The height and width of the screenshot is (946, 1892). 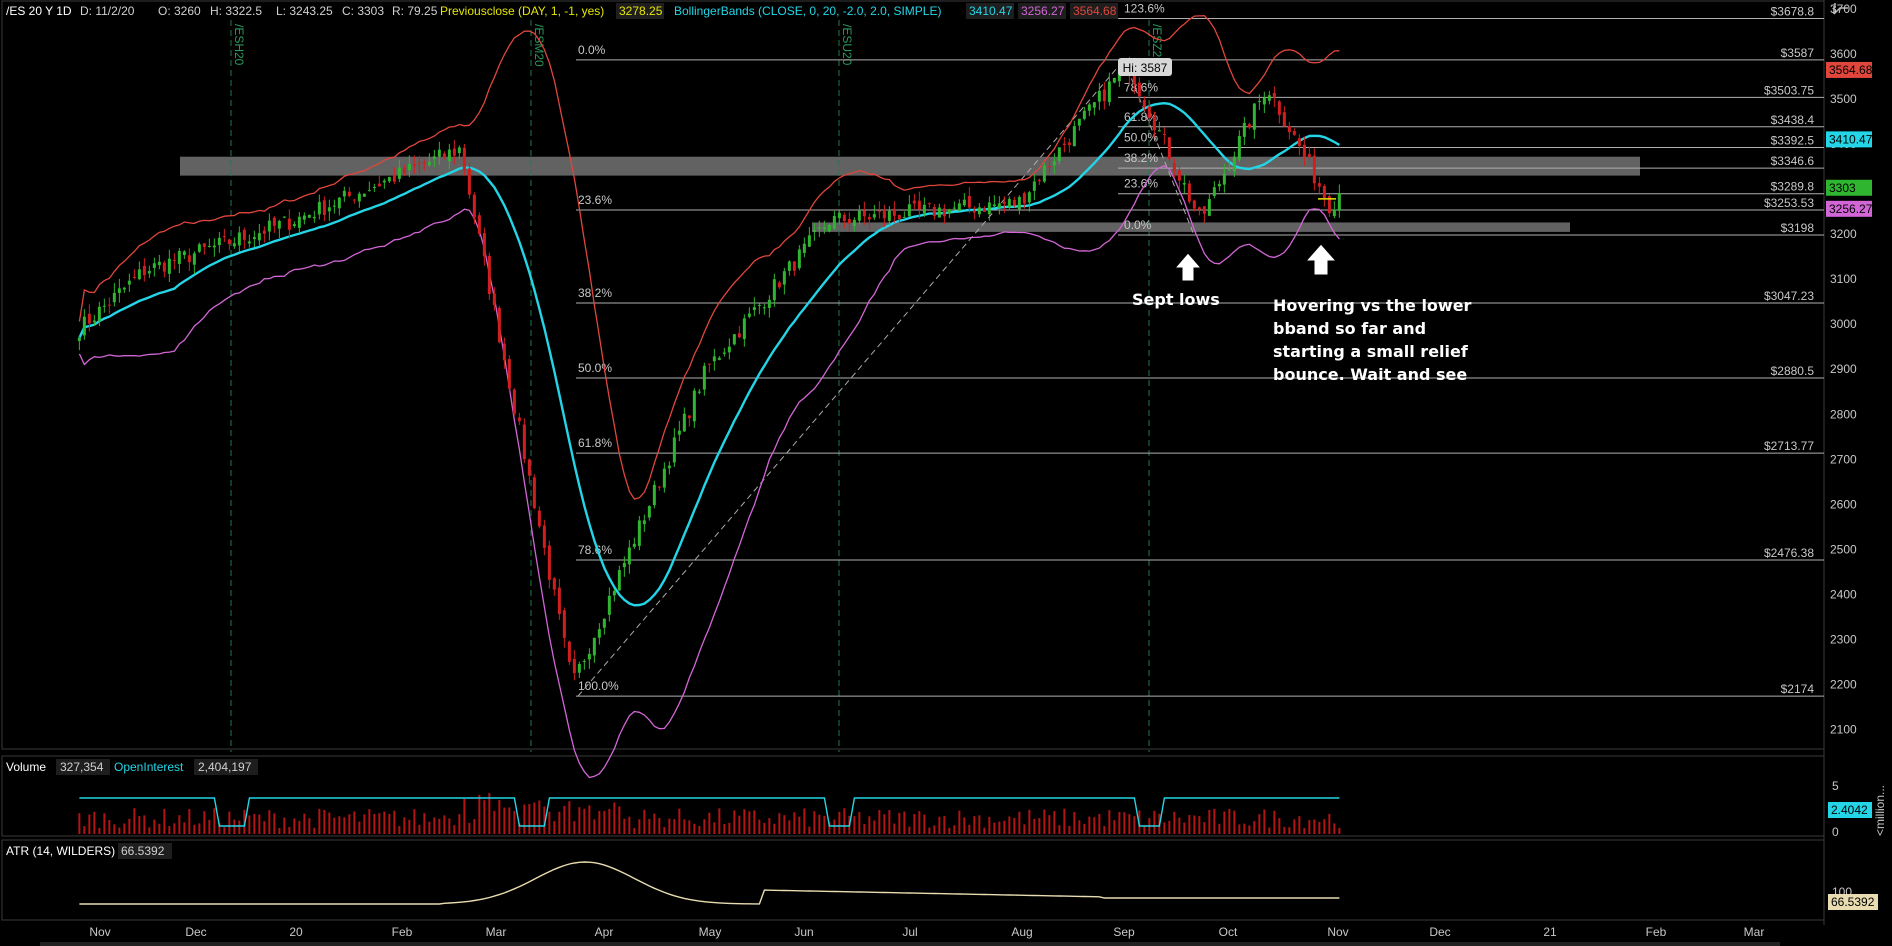 What do you see at coordinates (910, 944) in the screenshot?
I see `time-scrollbar` at bounding box center [910, 944].